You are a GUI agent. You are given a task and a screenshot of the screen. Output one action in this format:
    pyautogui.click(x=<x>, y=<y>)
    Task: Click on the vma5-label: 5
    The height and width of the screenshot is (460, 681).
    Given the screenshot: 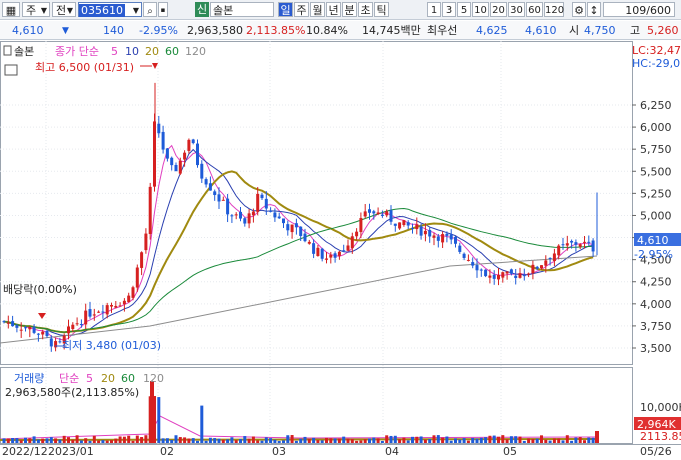 What is the action you would take?
    pyautogui.click(x=89, y=378)
    